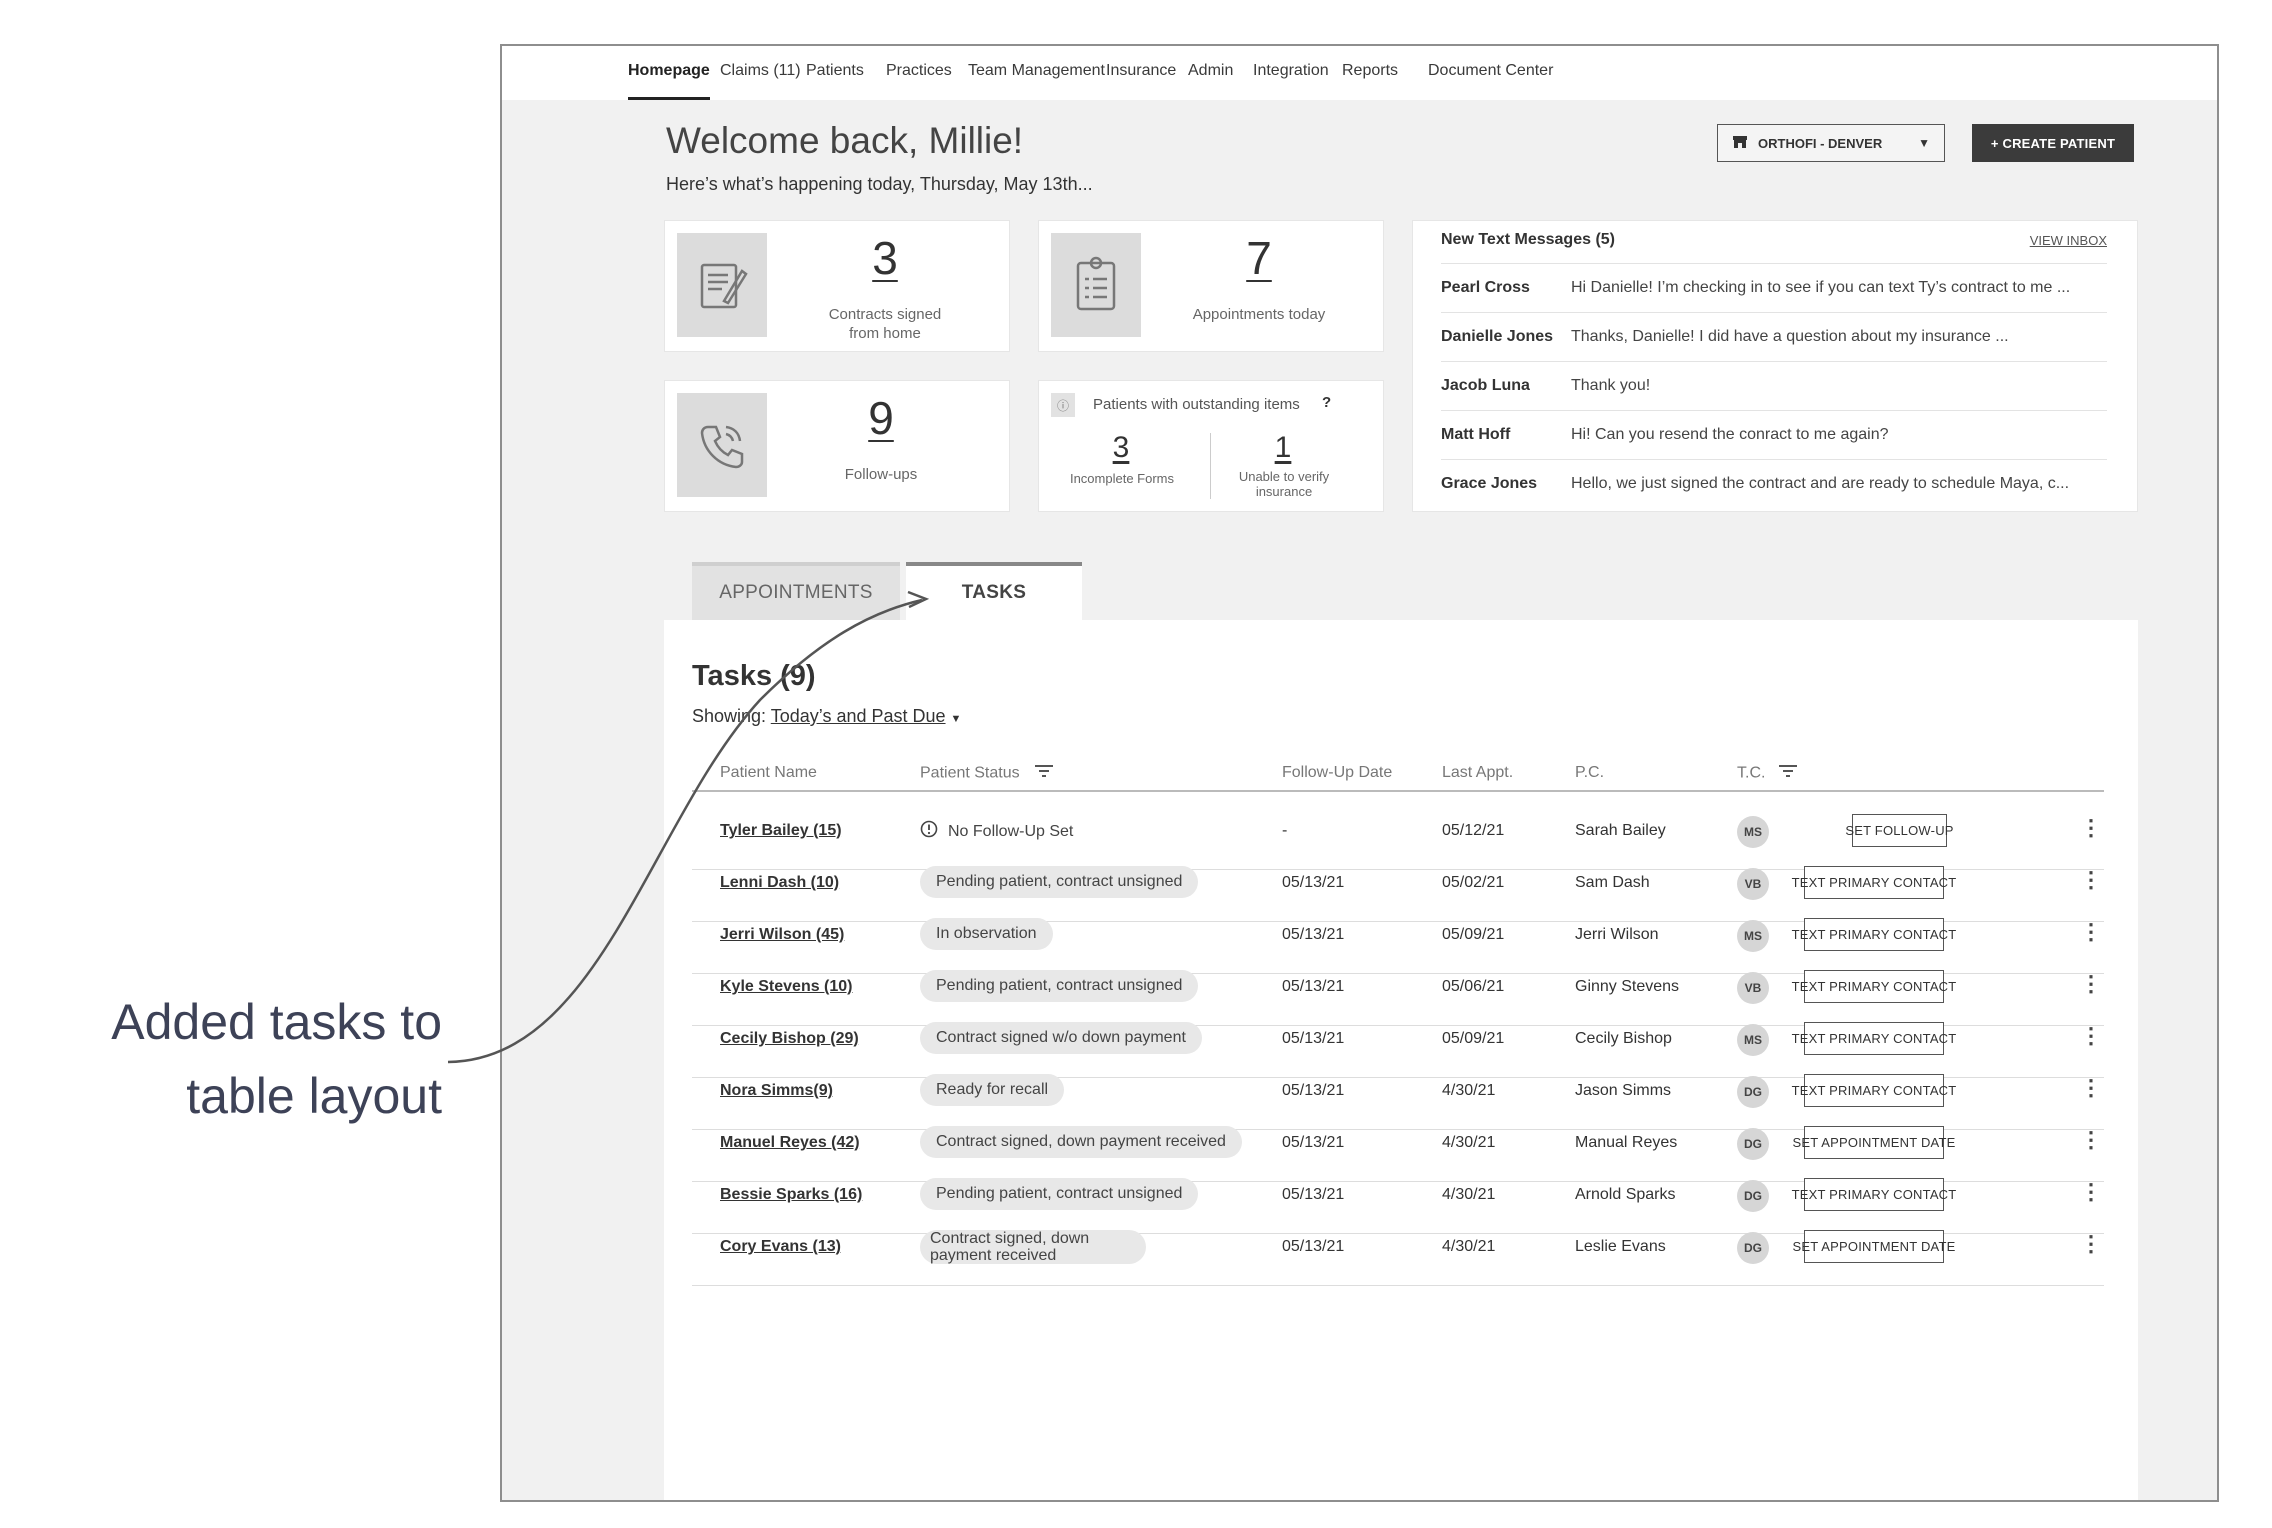 The width and height of the screenshot is (2272, 1528). What do you see at coordinates (1490, 73) in the screenshot?
I see `nav-document-center: Document Center` at bounding box center [1490, 73].